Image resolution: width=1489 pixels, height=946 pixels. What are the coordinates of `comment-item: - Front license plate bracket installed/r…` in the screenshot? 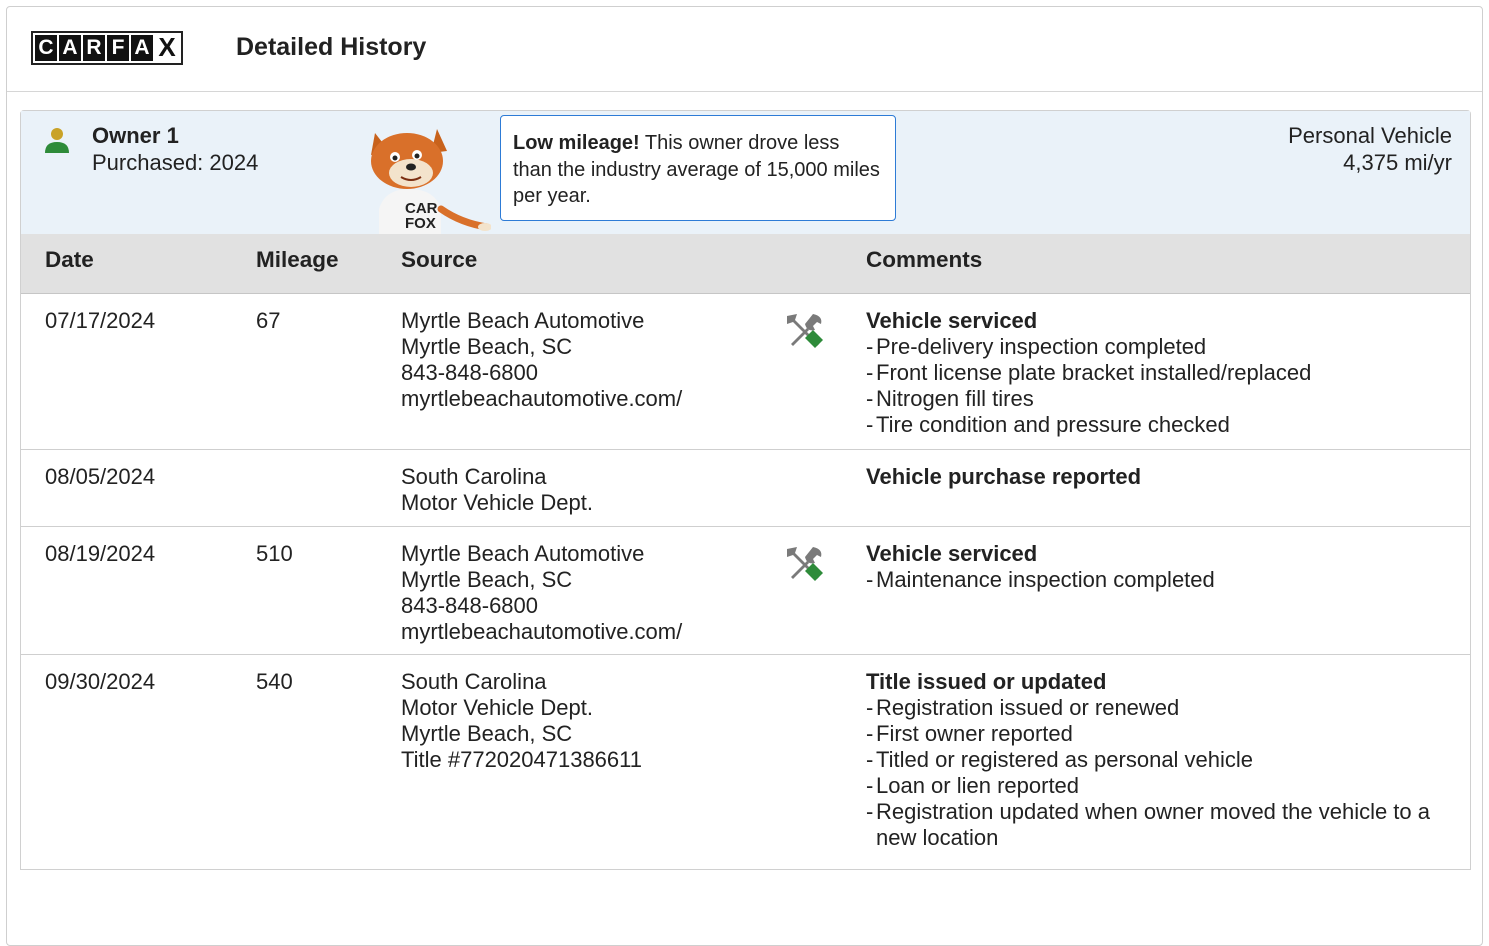 It's located at (1089, 372).